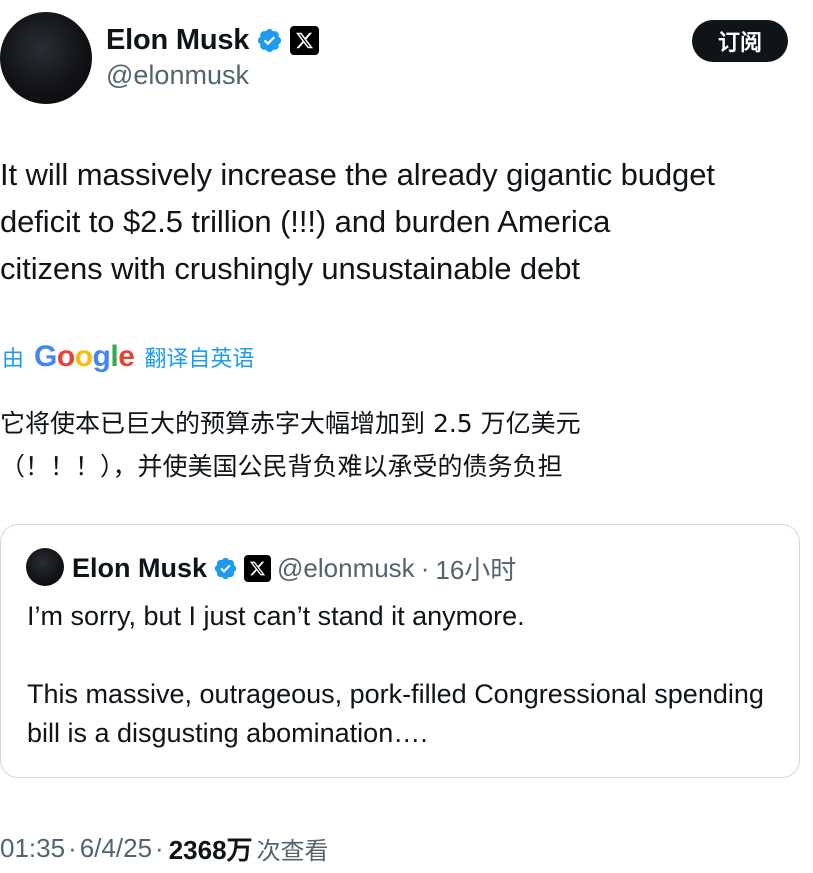 Image resolution: width=813 pixels, height=873 pixels. Describe the element at coordinates (116, 848) in the screenshot. I see `tweet-date: 6/4/25` at that location.